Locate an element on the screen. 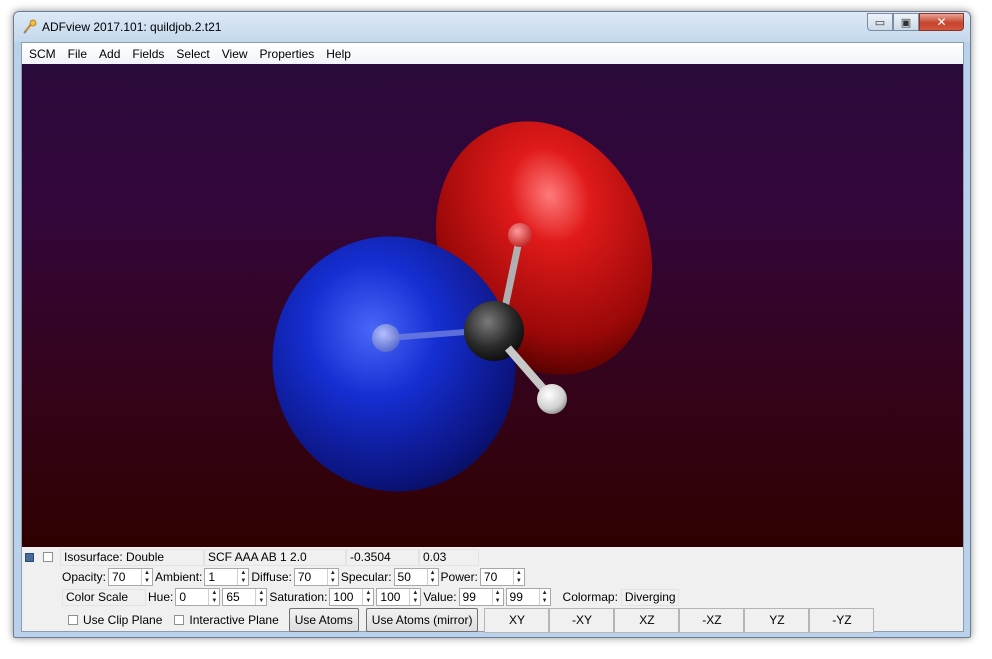 The image size is (992, 659). value-max-spin-arrows: ▲ ▼ is located at coordinates (544, 597).